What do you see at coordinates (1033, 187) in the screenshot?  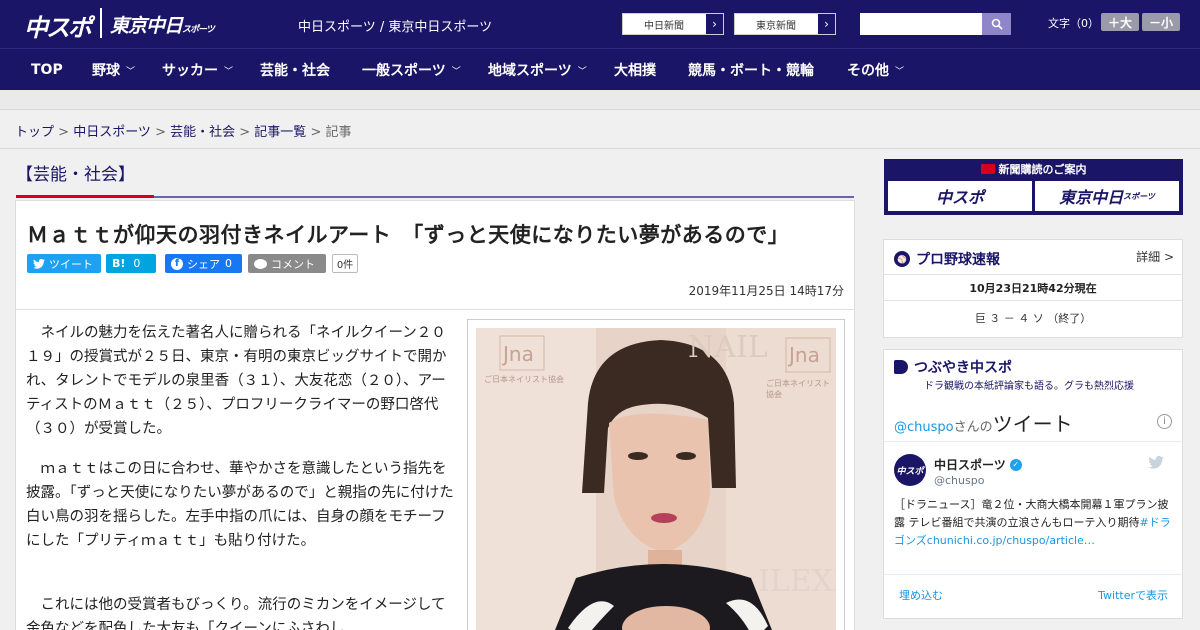 I see `subscription-banner: 新聞購読のご案内 中スポ 東京中日 スポーツ` at bounding box center [1033, 187].